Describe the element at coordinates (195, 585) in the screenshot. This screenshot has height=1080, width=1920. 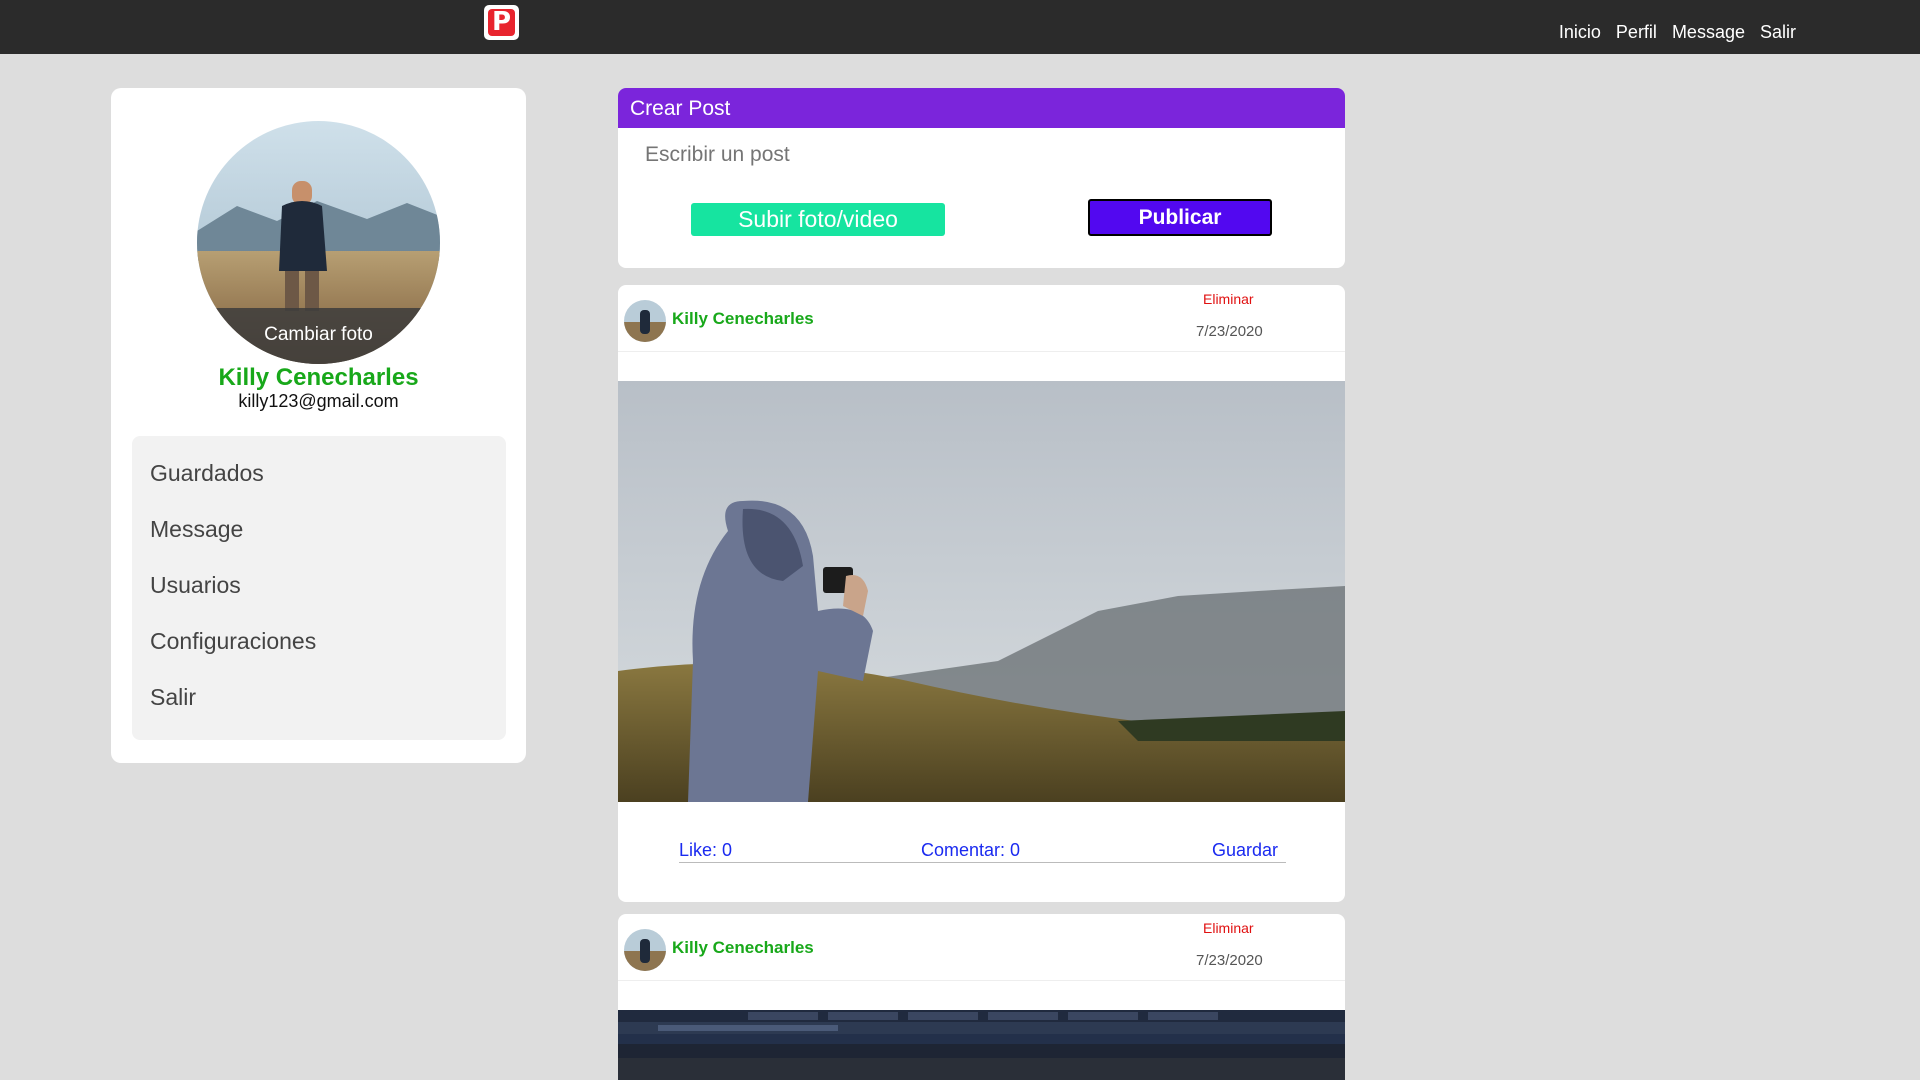
I see `sidebar-item-usuarios: Usuarios` at that location.